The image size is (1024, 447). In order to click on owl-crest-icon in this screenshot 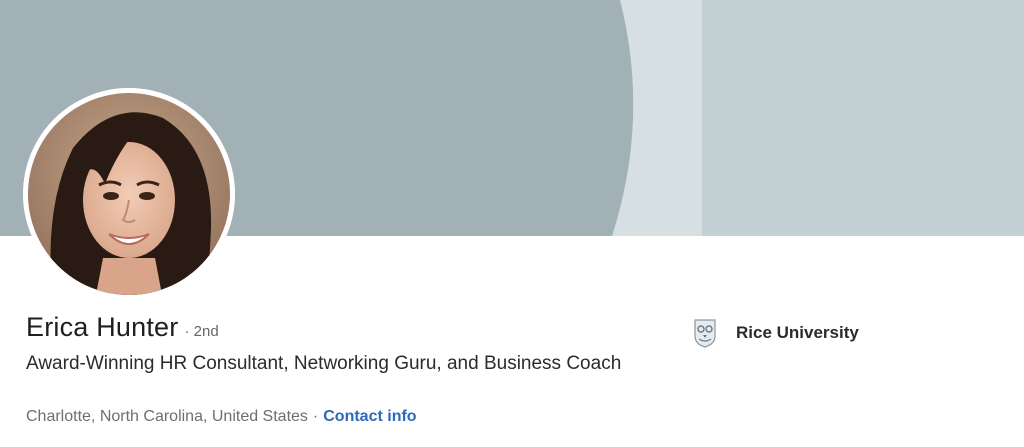, I will do `click(705, 333)`.